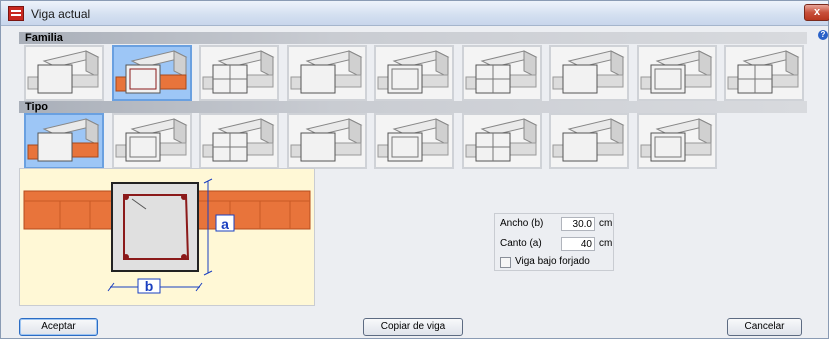 This screenshot has height=339, width=829. I want to click on ancho-unit: cm, so click(606, 223).